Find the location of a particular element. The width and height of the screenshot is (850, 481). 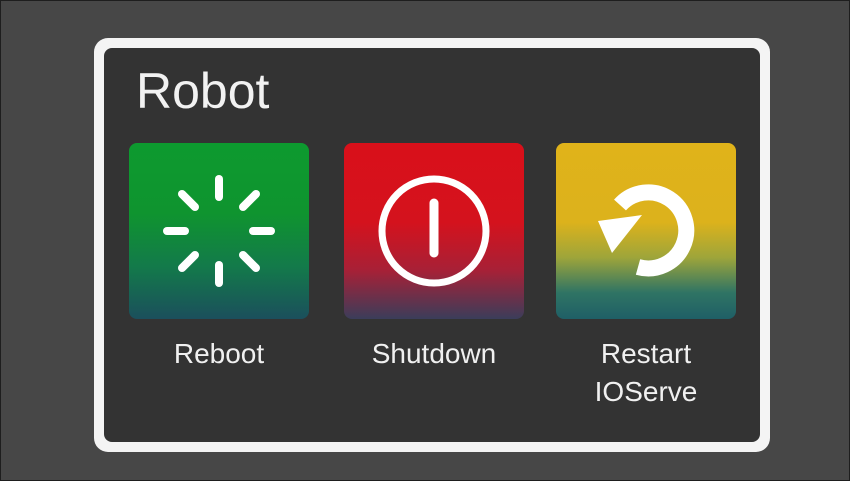

reboot-icon-tile is located at coordinates (219, 231).